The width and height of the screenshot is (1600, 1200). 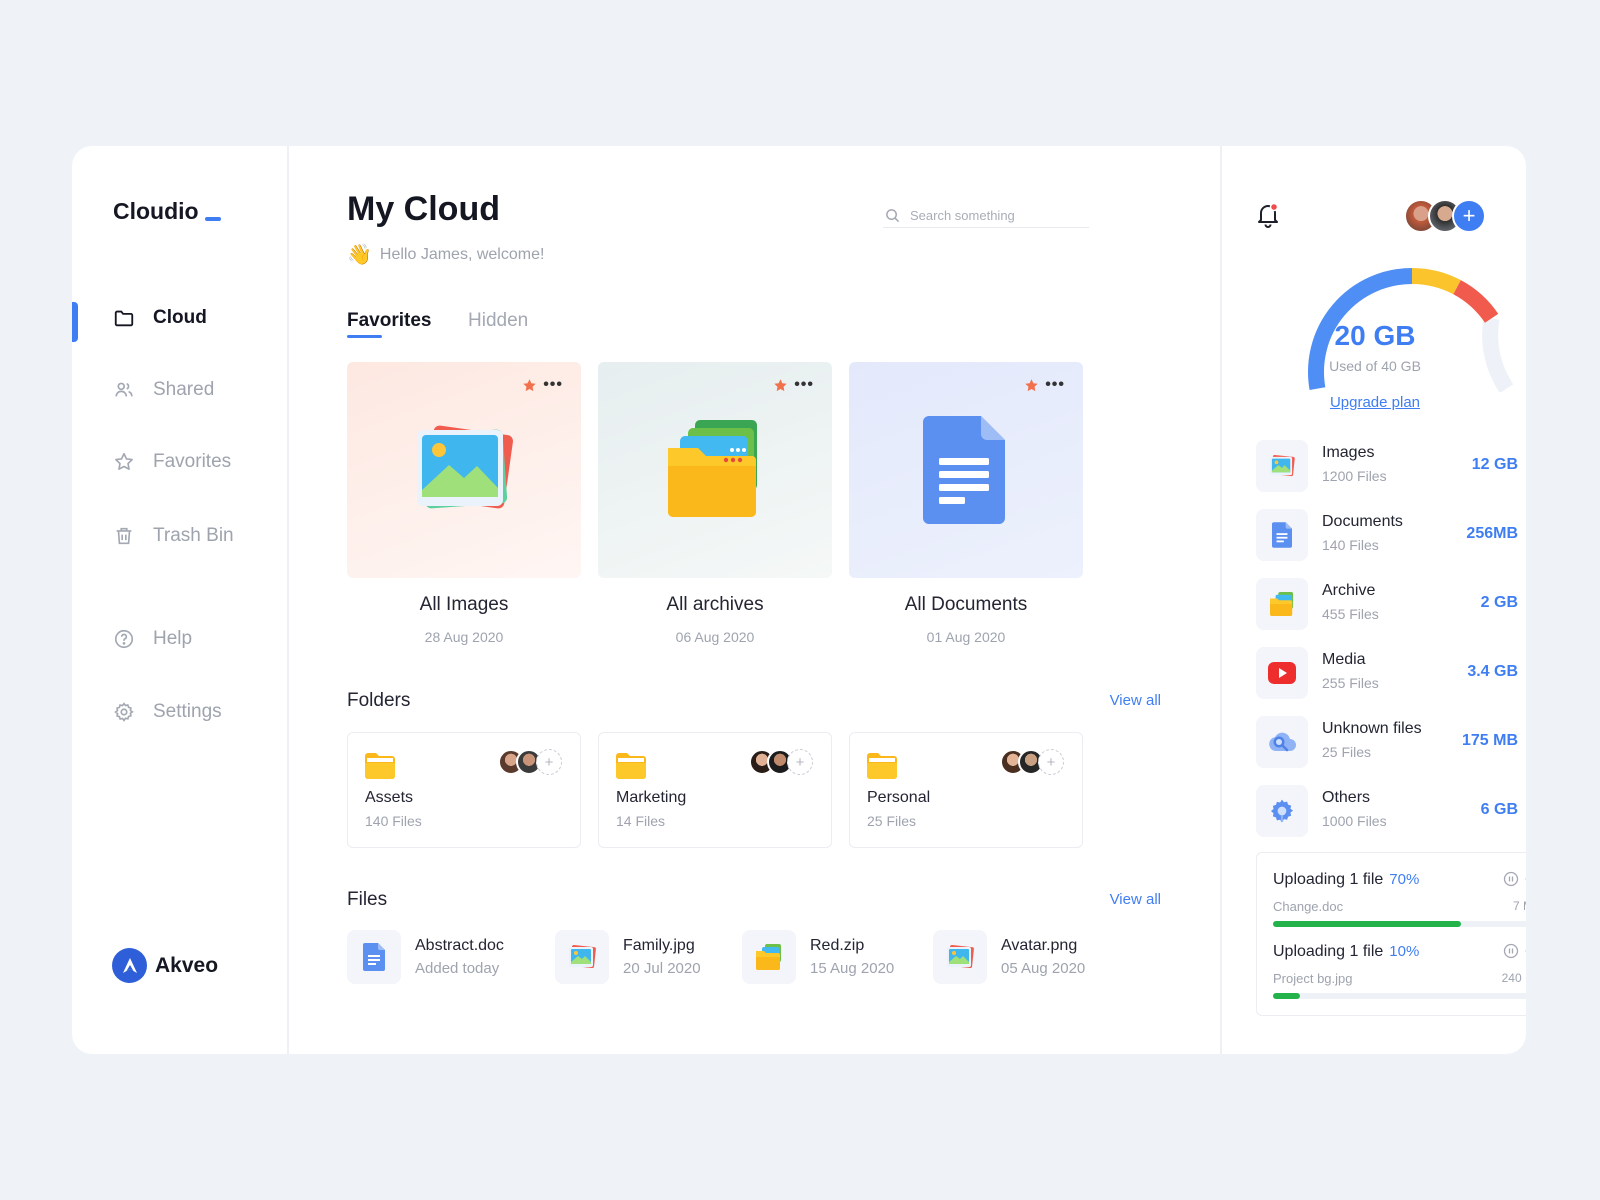 What do you see at coordinates (192, 461) in the screenshot?
I see `sidebar-item-label: Favorites` at bounding box center [192, 461].